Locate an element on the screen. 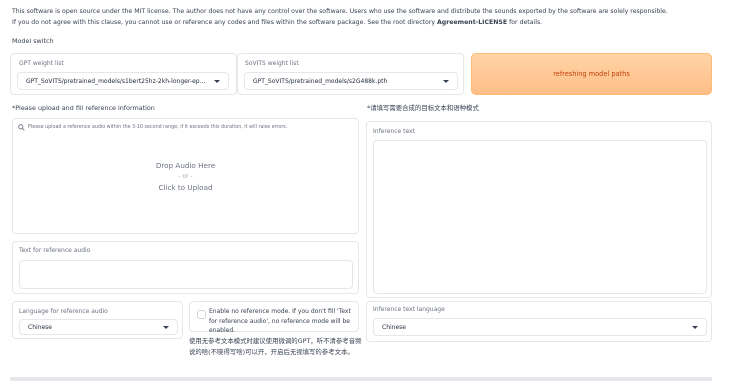 The image size is (740, 381). reference-language-dropdown: Chinese is located at coordinates (98, 327).